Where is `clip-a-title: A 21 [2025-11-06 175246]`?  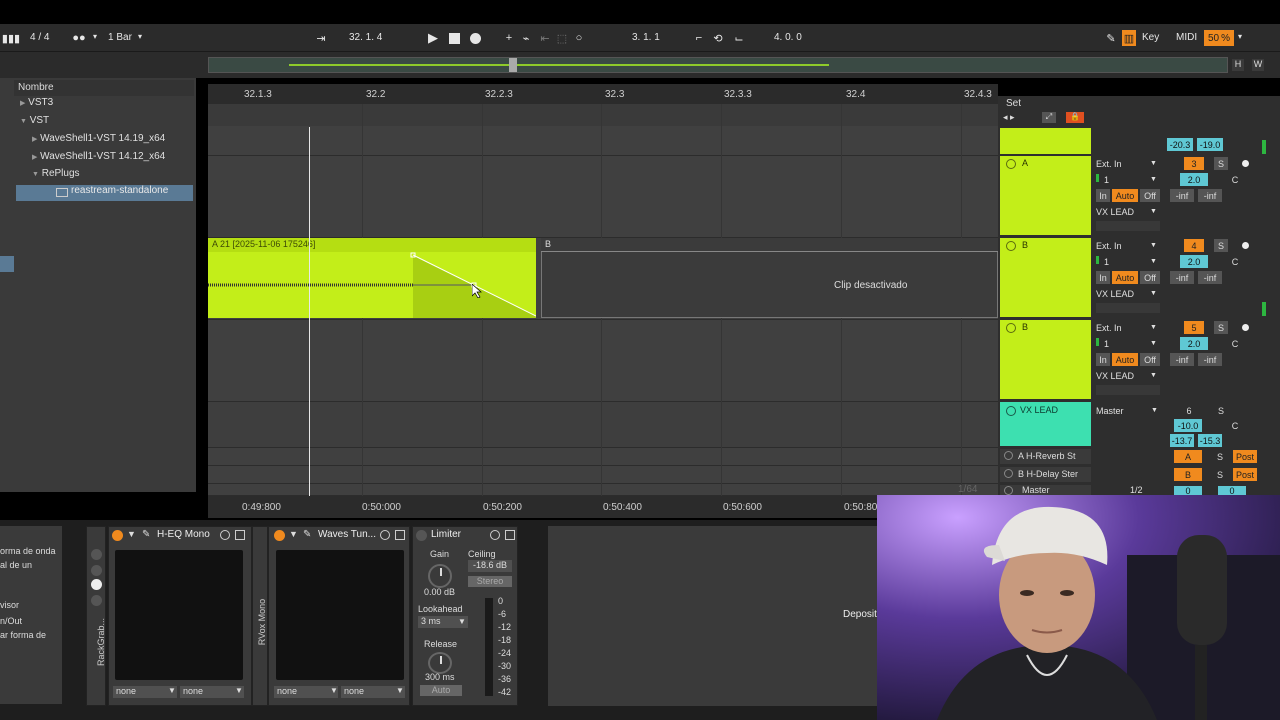 clip-a-title: A 21 [2025-11-06 175246] is located at coordinates (372, 245).